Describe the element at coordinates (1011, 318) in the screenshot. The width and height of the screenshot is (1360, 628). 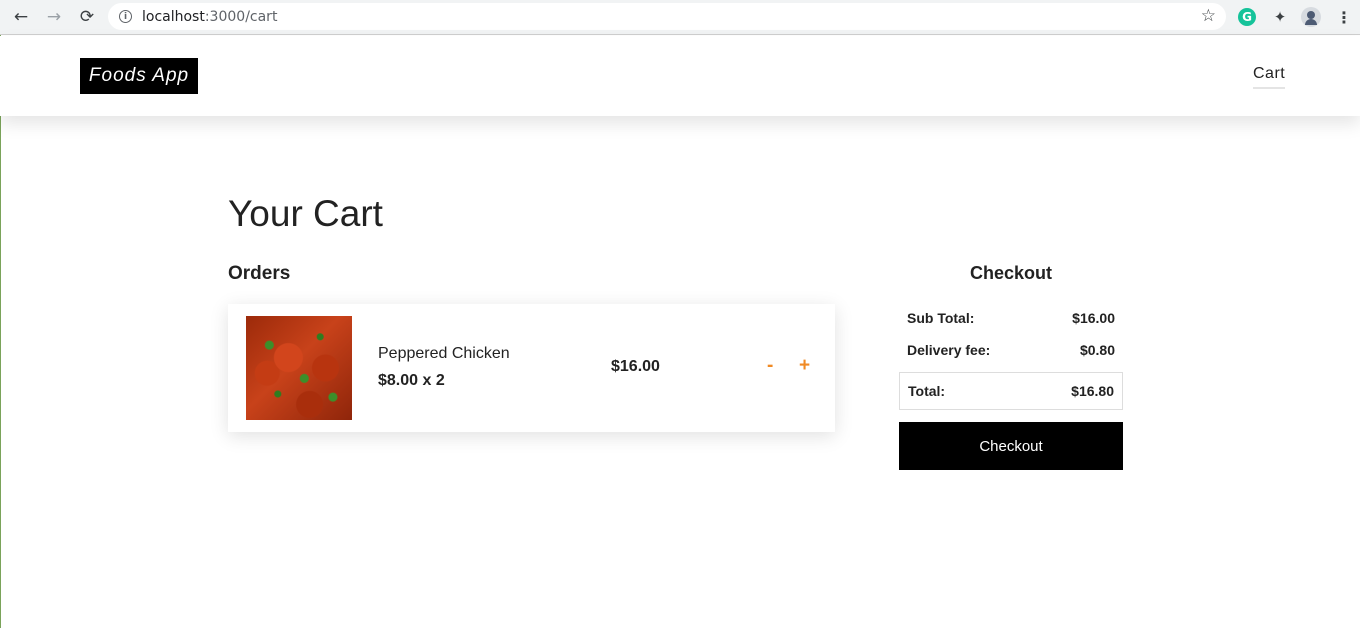
I see `subtotal-row: Sub Total: $16.00` at that location.